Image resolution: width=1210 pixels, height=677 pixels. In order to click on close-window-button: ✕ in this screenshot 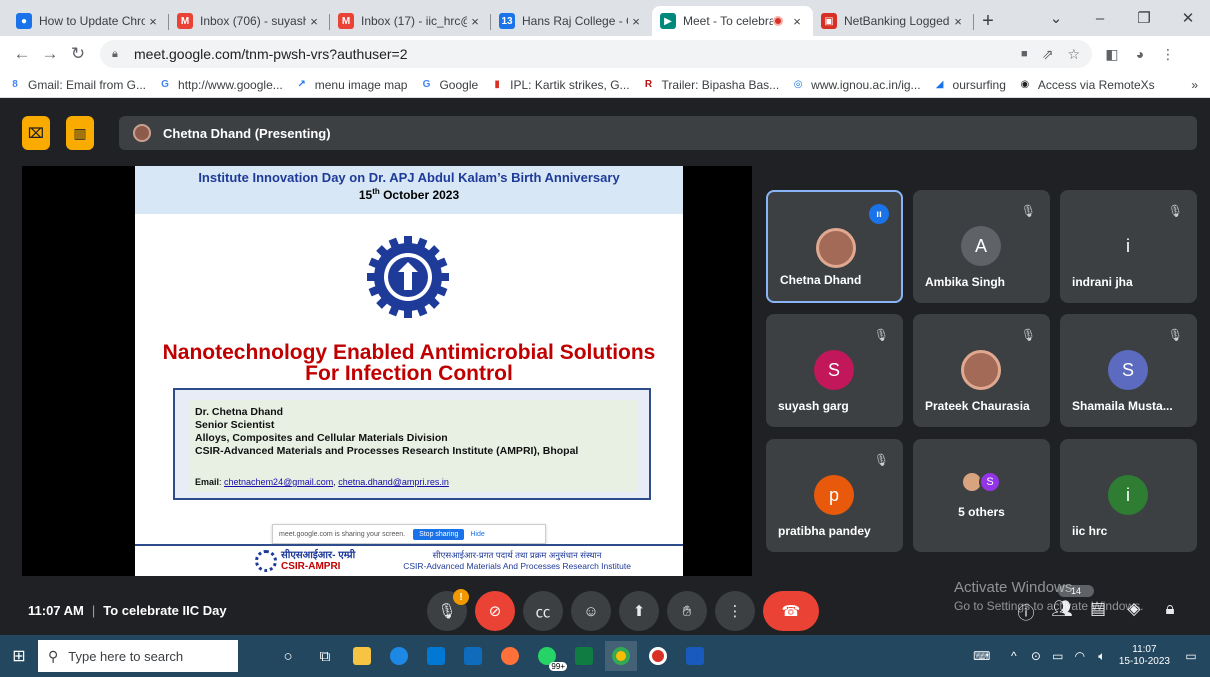, I will do `click(1188, 18)`.